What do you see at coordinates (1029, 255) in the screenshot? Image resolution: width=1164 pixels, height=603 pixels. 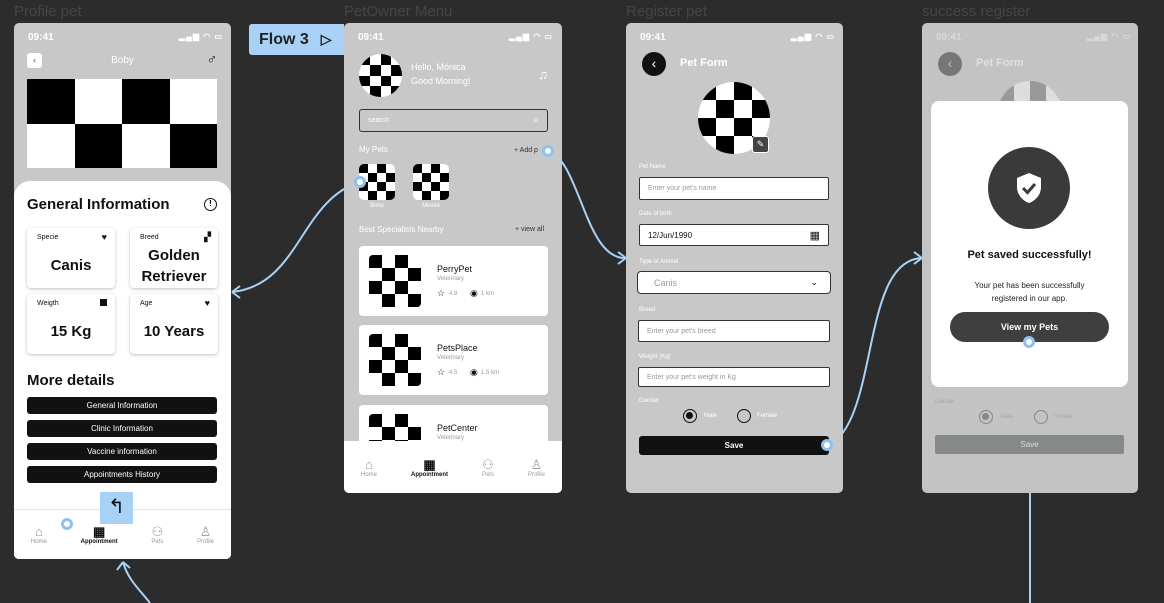 I see `success-heading: Pet saved successfully!` at bounding box center [1029, 255].